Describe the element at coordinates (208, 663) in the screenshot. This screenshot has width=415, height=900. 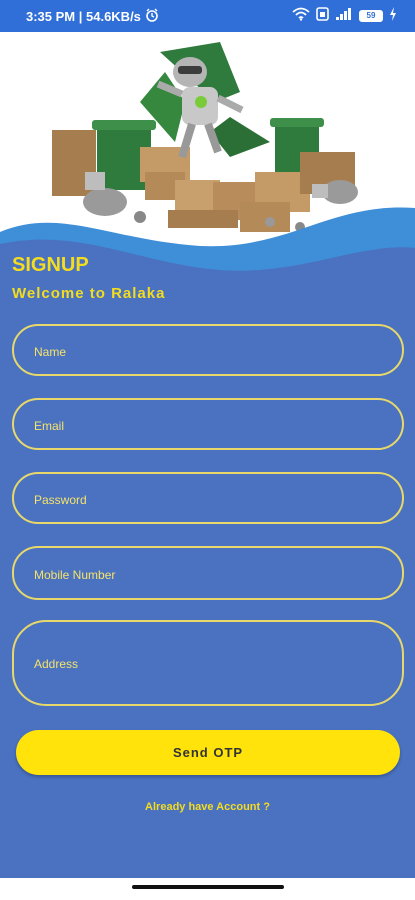
I see `address-field: Address` at that location.